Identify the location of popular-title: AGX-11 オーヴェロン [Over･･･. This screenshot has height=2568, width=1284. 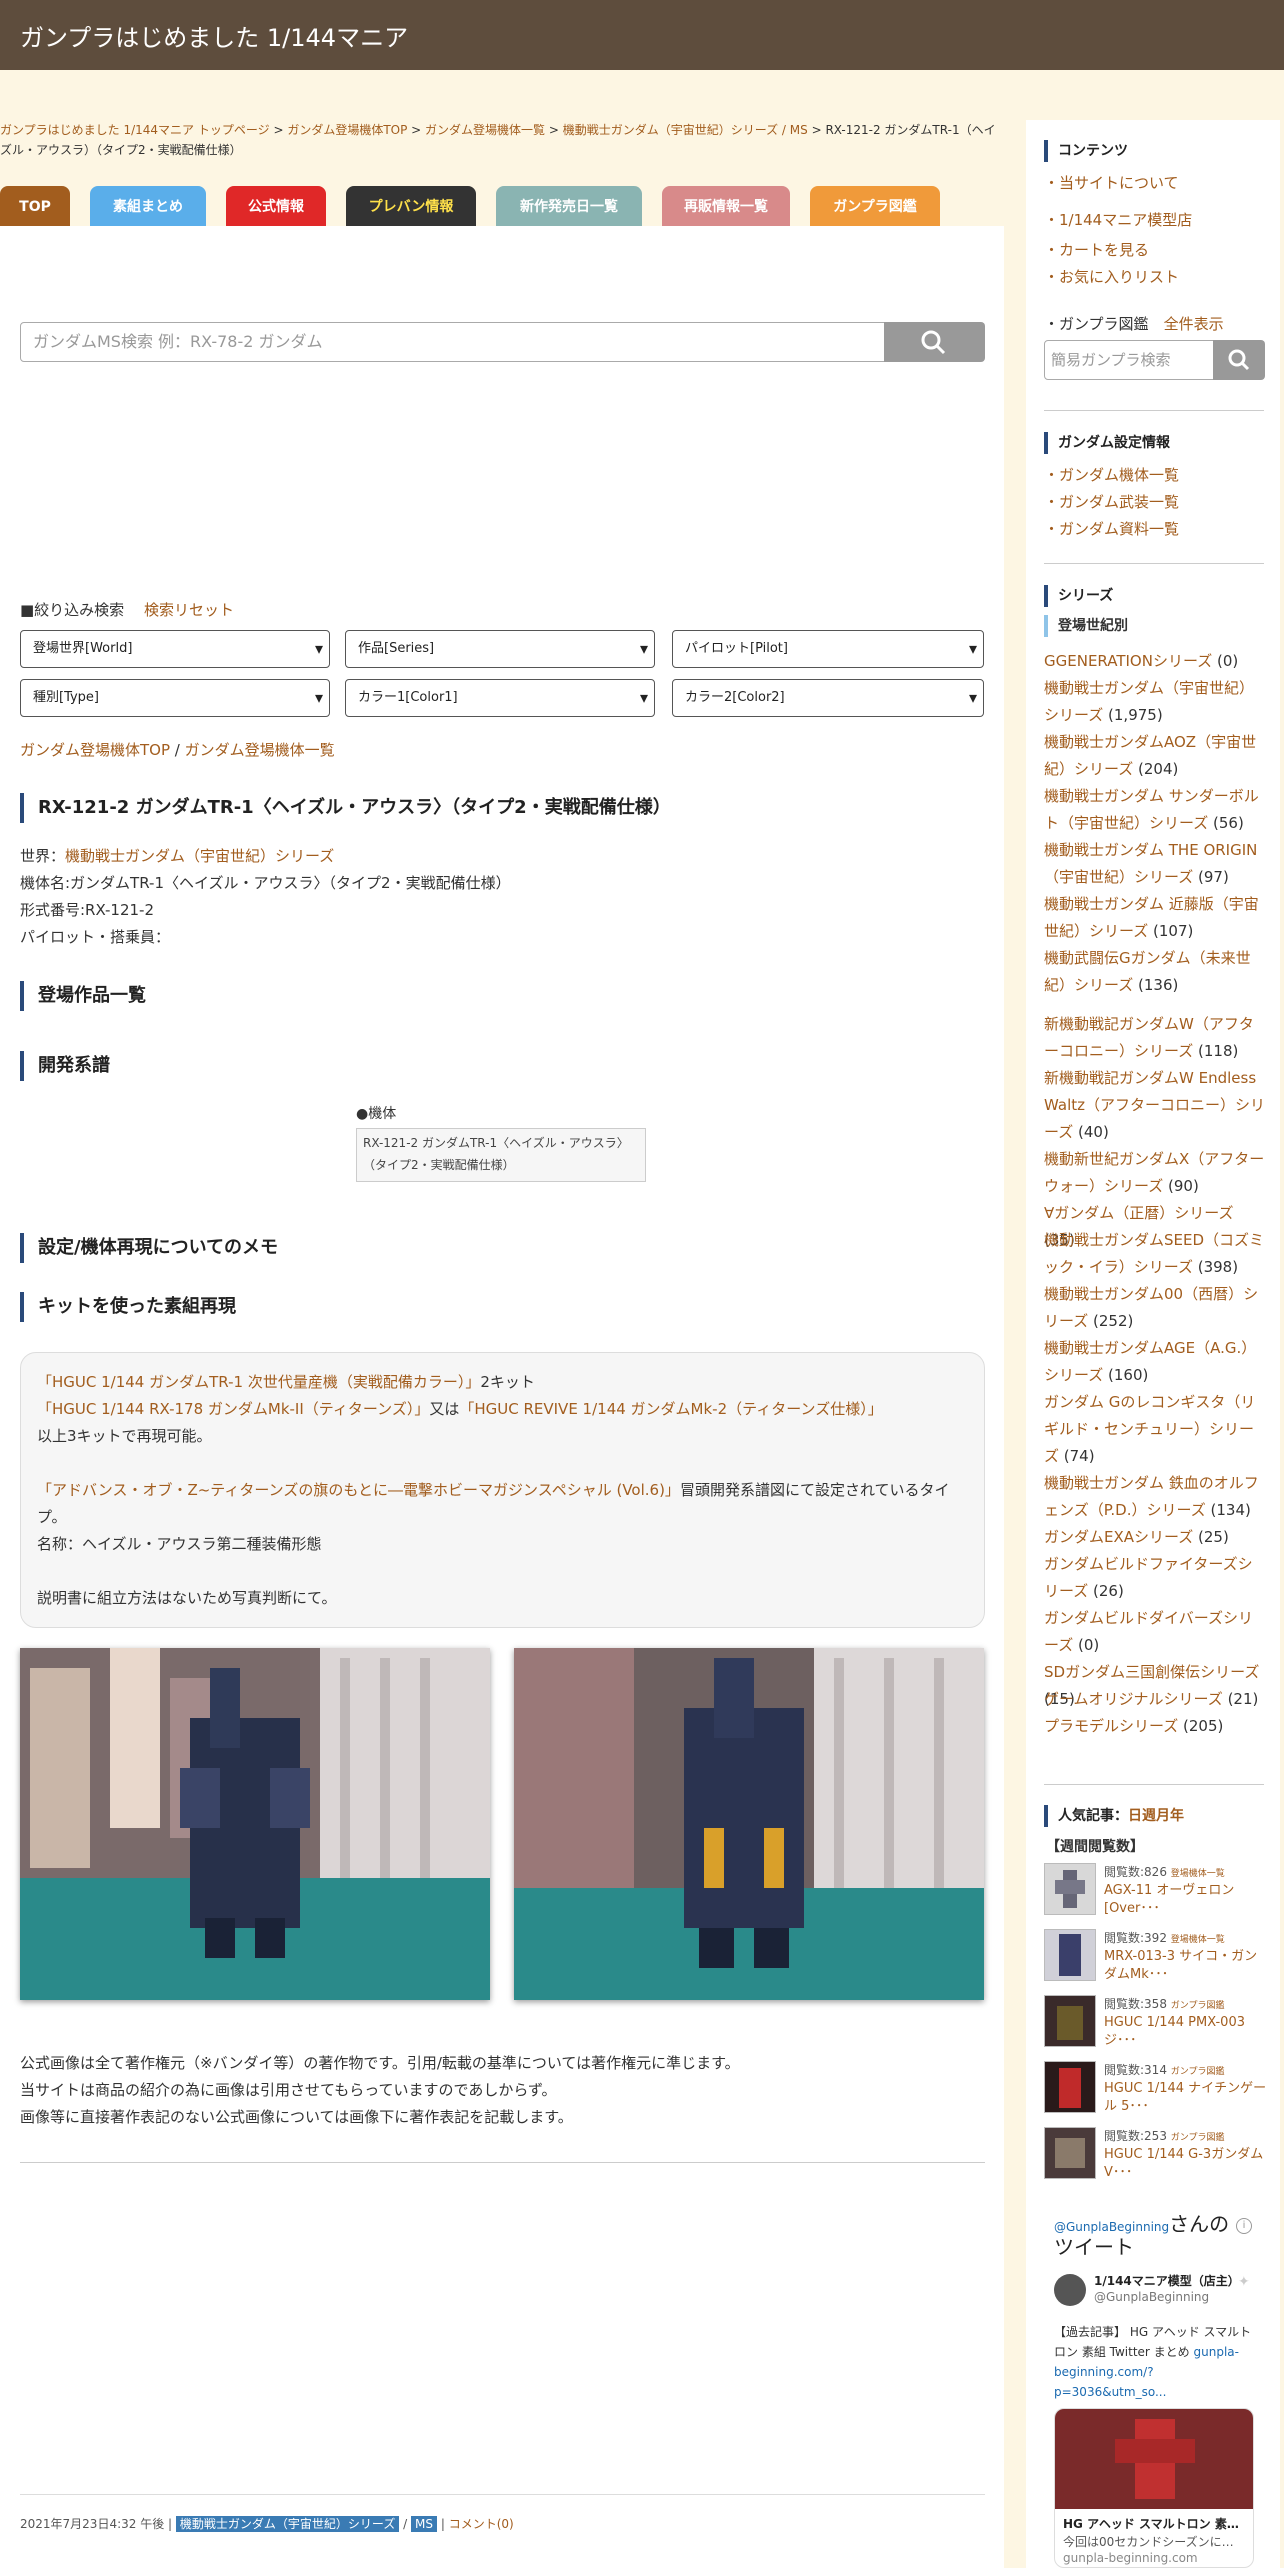
(1187, 1900).